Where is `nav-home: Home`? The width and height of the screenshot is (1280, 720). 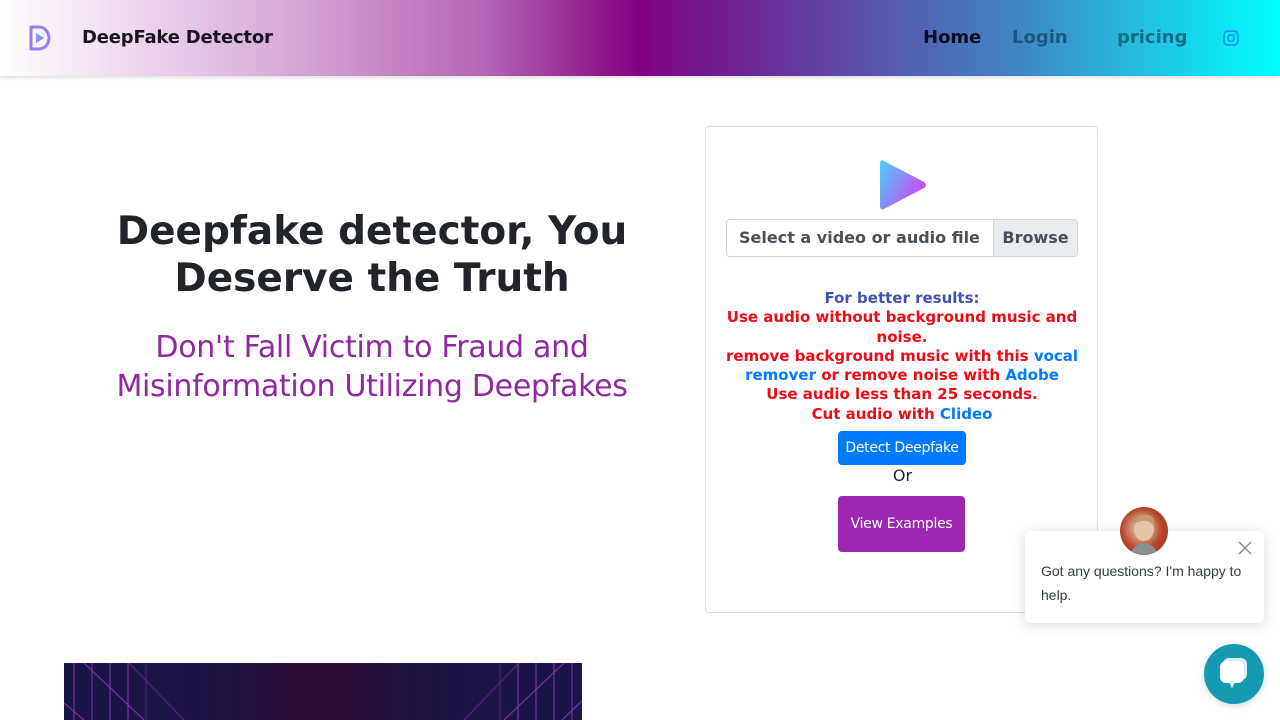
nav-home: Home is located at coordinates (952, 37).